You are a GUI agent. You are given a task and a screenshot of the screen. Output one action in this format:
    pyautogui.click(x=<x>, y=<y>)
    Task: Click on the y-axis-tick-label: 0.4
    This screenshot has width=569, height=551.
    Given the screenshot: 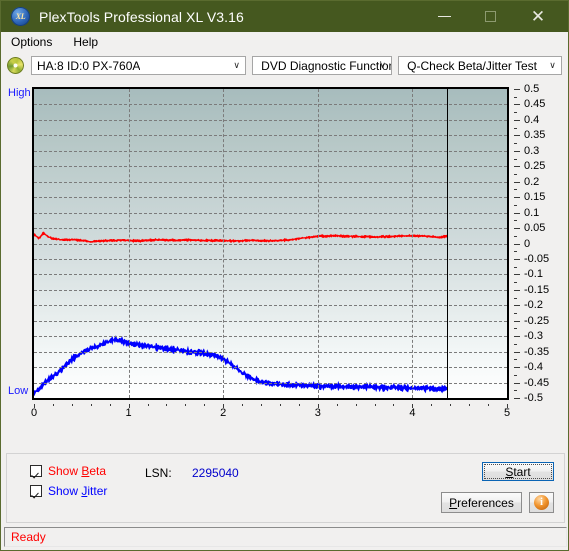 What is the action you would take?
    pyautogui.click(x=532, y=119)
    